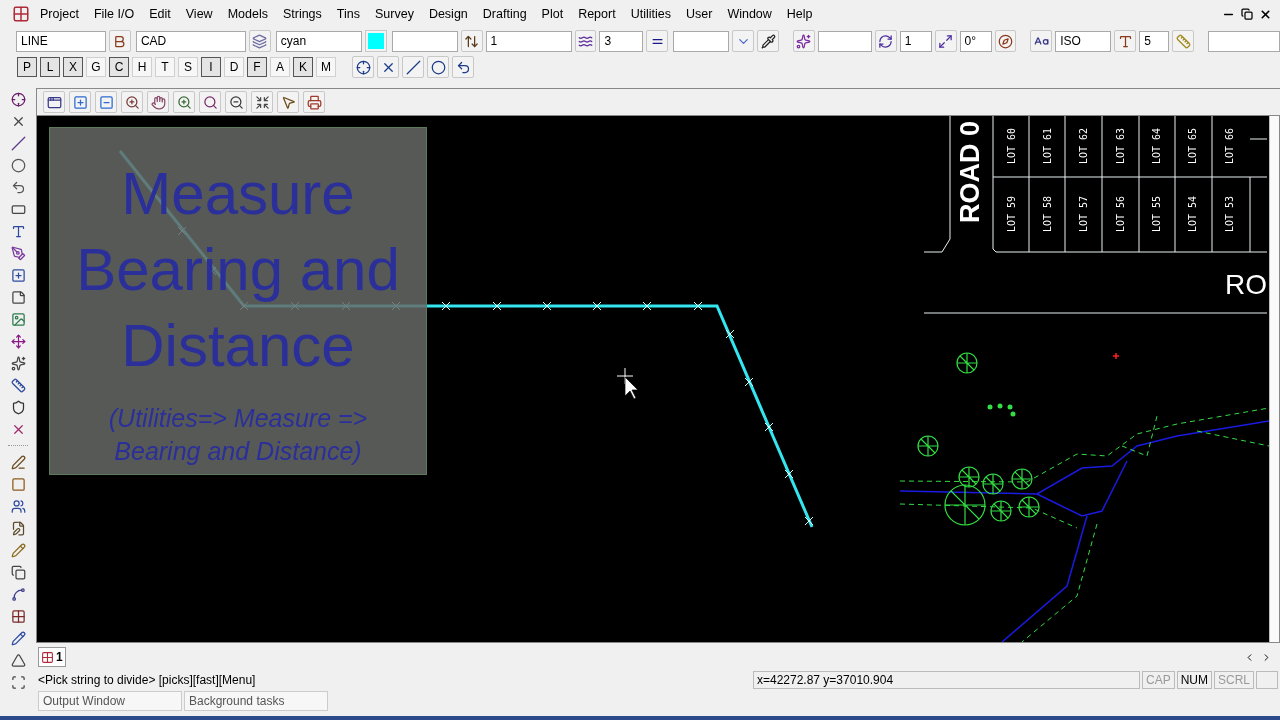  What do you see at coordinates (119, 67) in the screenshot?
I see `snap-mode-button: C` at bounding box center [119, 67].